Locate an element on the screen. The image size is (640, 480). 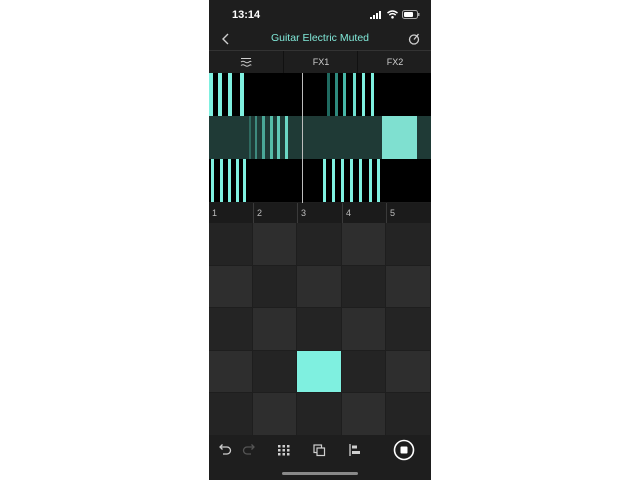
pad-r5-c1 is located at coordinates (231, 414).